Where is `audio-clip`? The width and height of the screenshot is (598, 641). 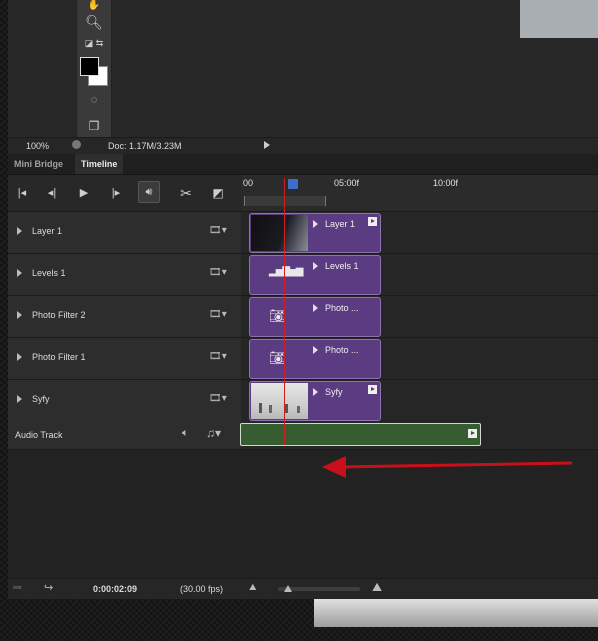 audio-clip is located at coordinates (360, 434).